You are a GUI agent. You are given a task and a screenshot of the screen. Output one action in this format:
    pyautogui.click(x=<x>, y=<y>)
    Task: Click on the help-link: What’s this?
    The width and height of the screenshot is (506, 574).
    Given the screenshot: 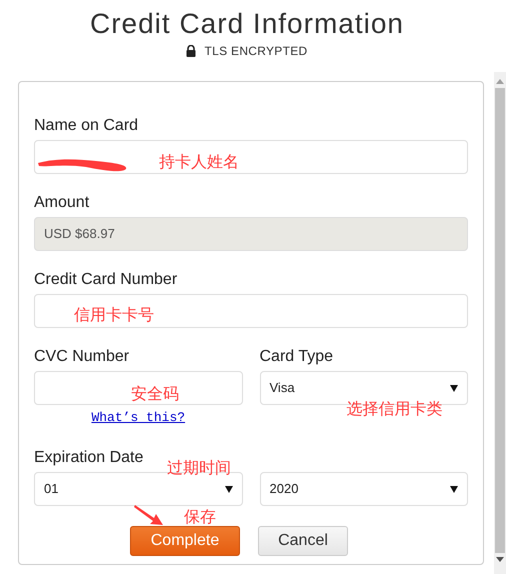 What is the action you would take?
    pyautogui.click(x=138, y=418)
    